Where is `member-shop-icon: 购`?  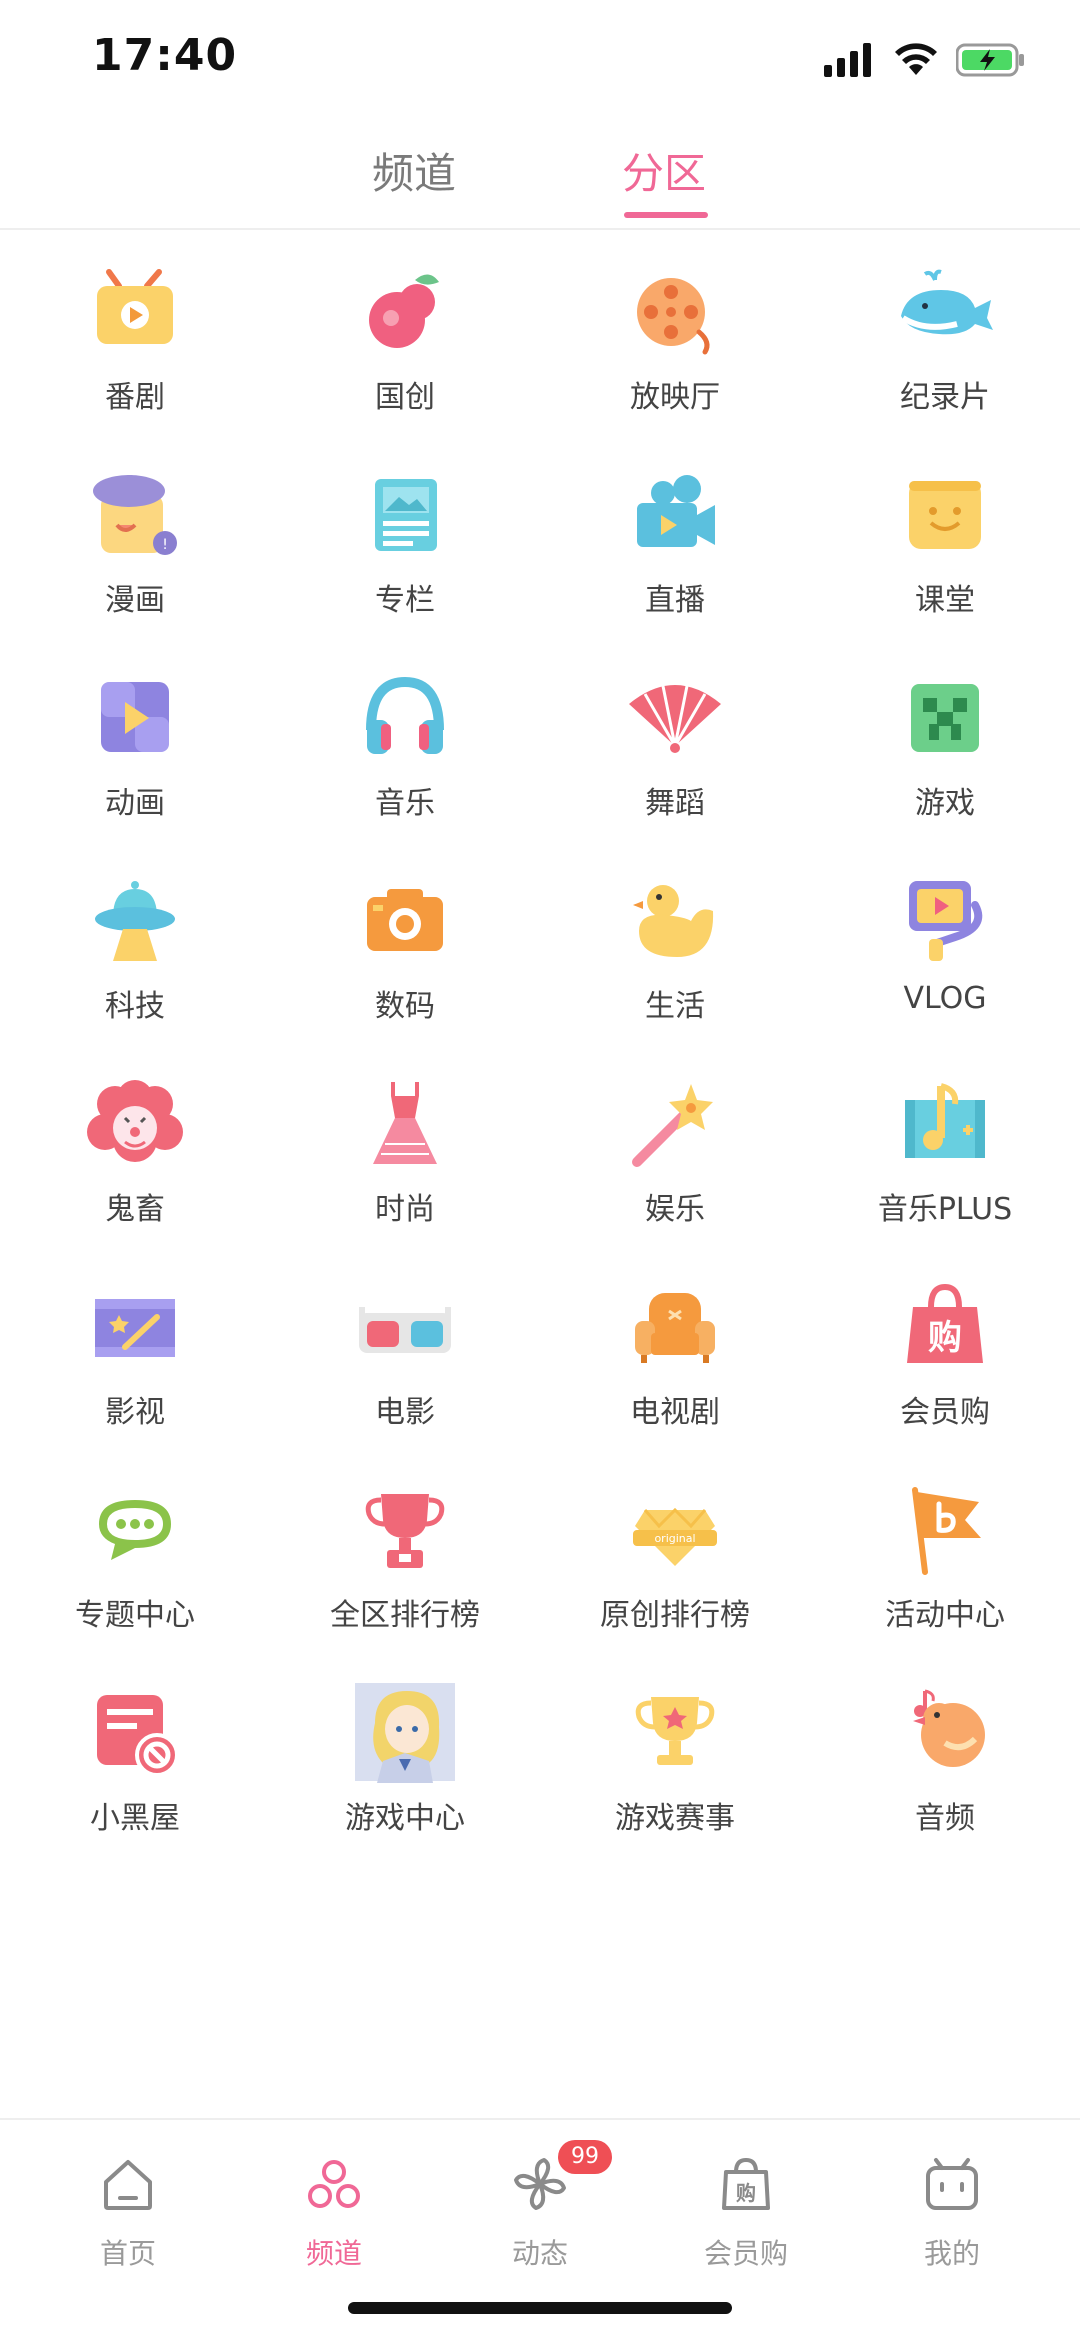 member-shop-icon: 购 is located at coordinates (746, 2184).